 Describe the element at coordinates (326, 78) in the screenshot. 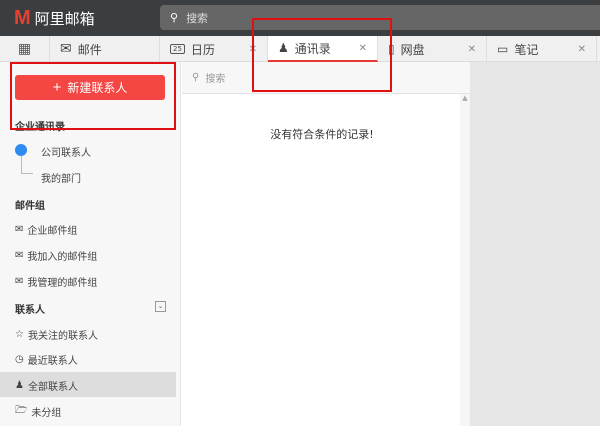

I see `contact-search-input: ⚲ 搜索` at that location.